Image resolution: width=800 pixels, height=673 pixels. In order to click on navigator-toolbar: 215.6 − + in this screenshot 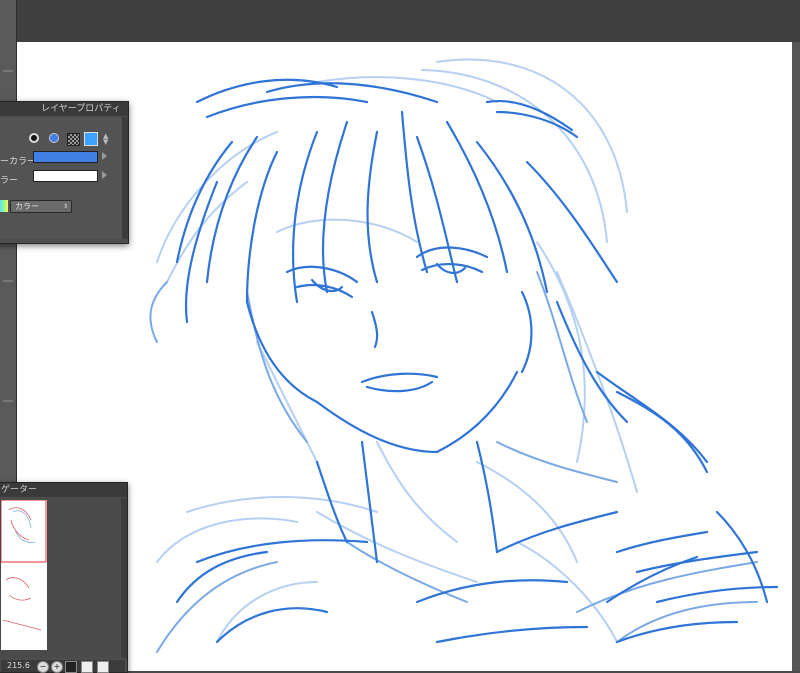, I will do `click(63, 666)`.